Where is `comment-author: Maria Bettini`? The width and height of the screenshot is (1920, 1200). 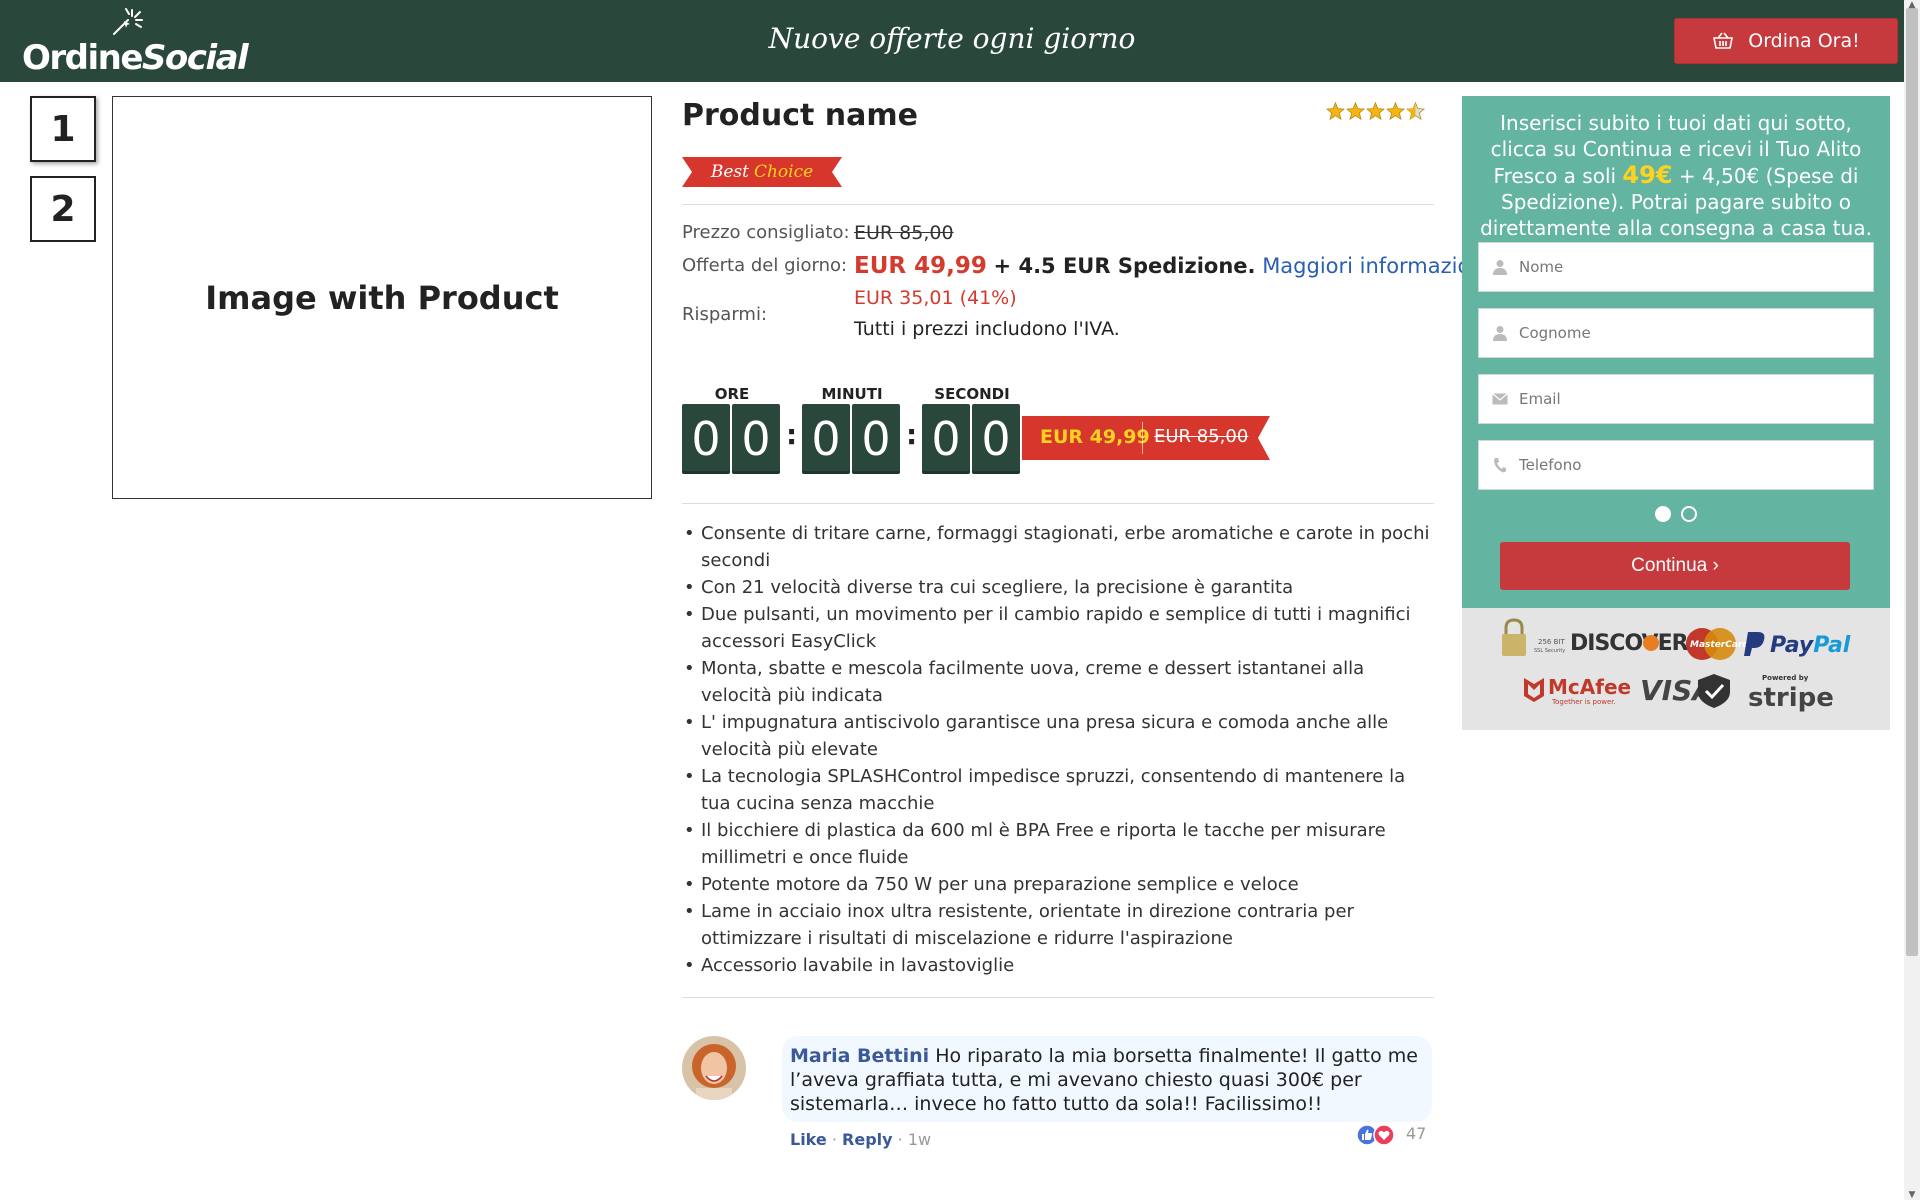 comment-author: Maria Bettini is located at coordinates (859, 1056).